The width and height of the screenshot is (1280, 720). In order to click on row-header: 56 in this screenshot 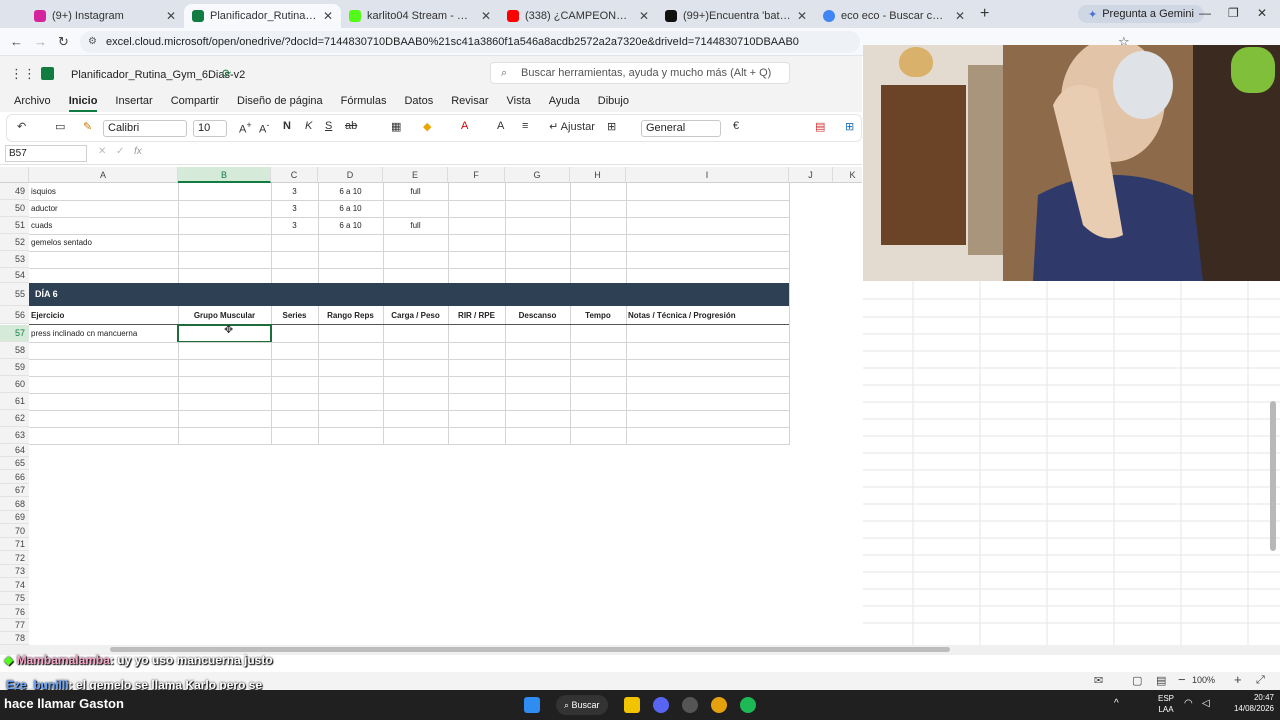, I will do `click(14, 315)`.